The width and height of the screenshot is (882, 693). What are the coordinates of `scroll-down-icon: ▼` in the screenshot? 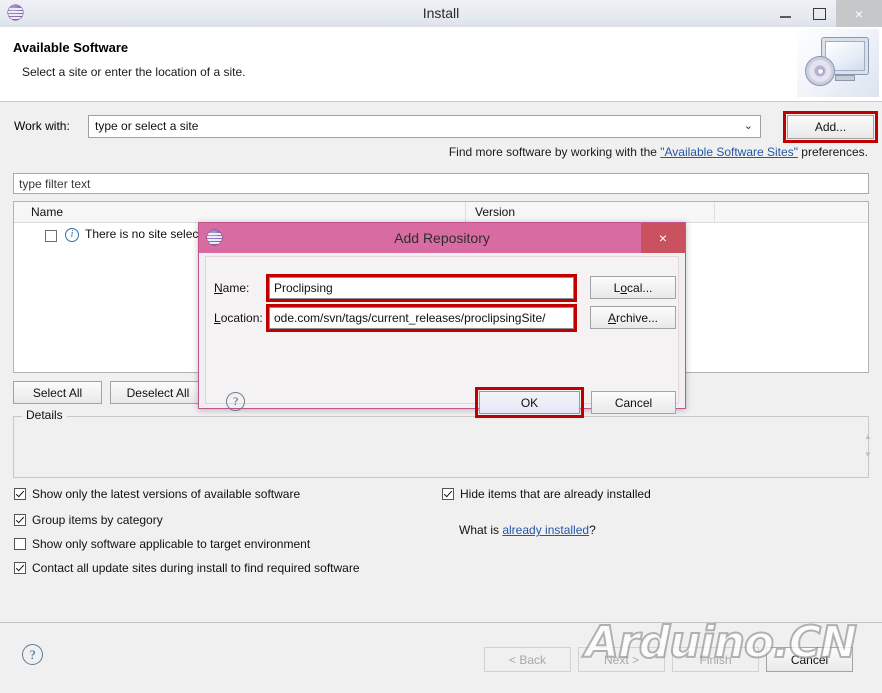 It's located at (868, 455).